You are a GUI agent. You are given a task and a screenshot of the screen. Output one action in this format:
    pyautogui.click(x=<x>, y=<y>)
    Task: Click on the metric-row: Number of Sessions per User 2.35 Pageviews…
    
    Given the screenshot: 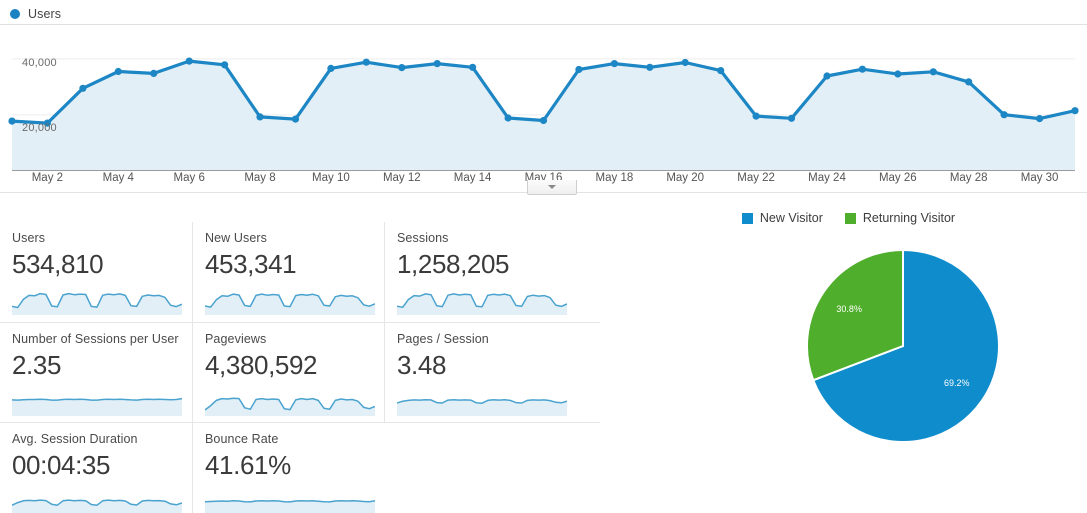 What is the action you would take?
    pyautogui.click(x=300, y=372)
    